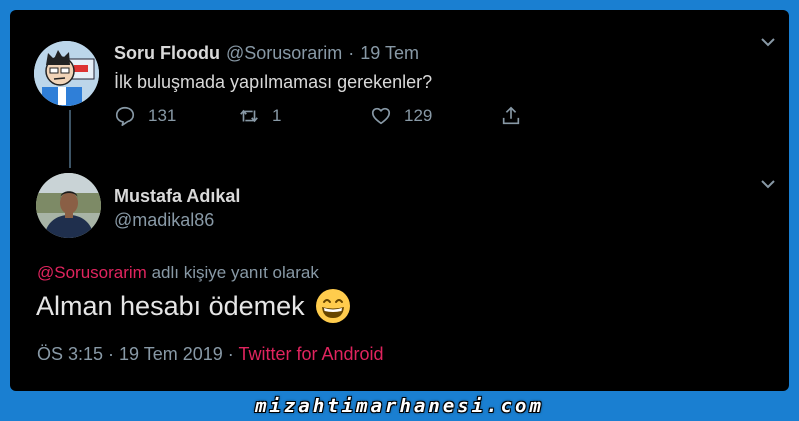  I want to click on reply-mention-link: @Sorusorarim, so click(92, 272).